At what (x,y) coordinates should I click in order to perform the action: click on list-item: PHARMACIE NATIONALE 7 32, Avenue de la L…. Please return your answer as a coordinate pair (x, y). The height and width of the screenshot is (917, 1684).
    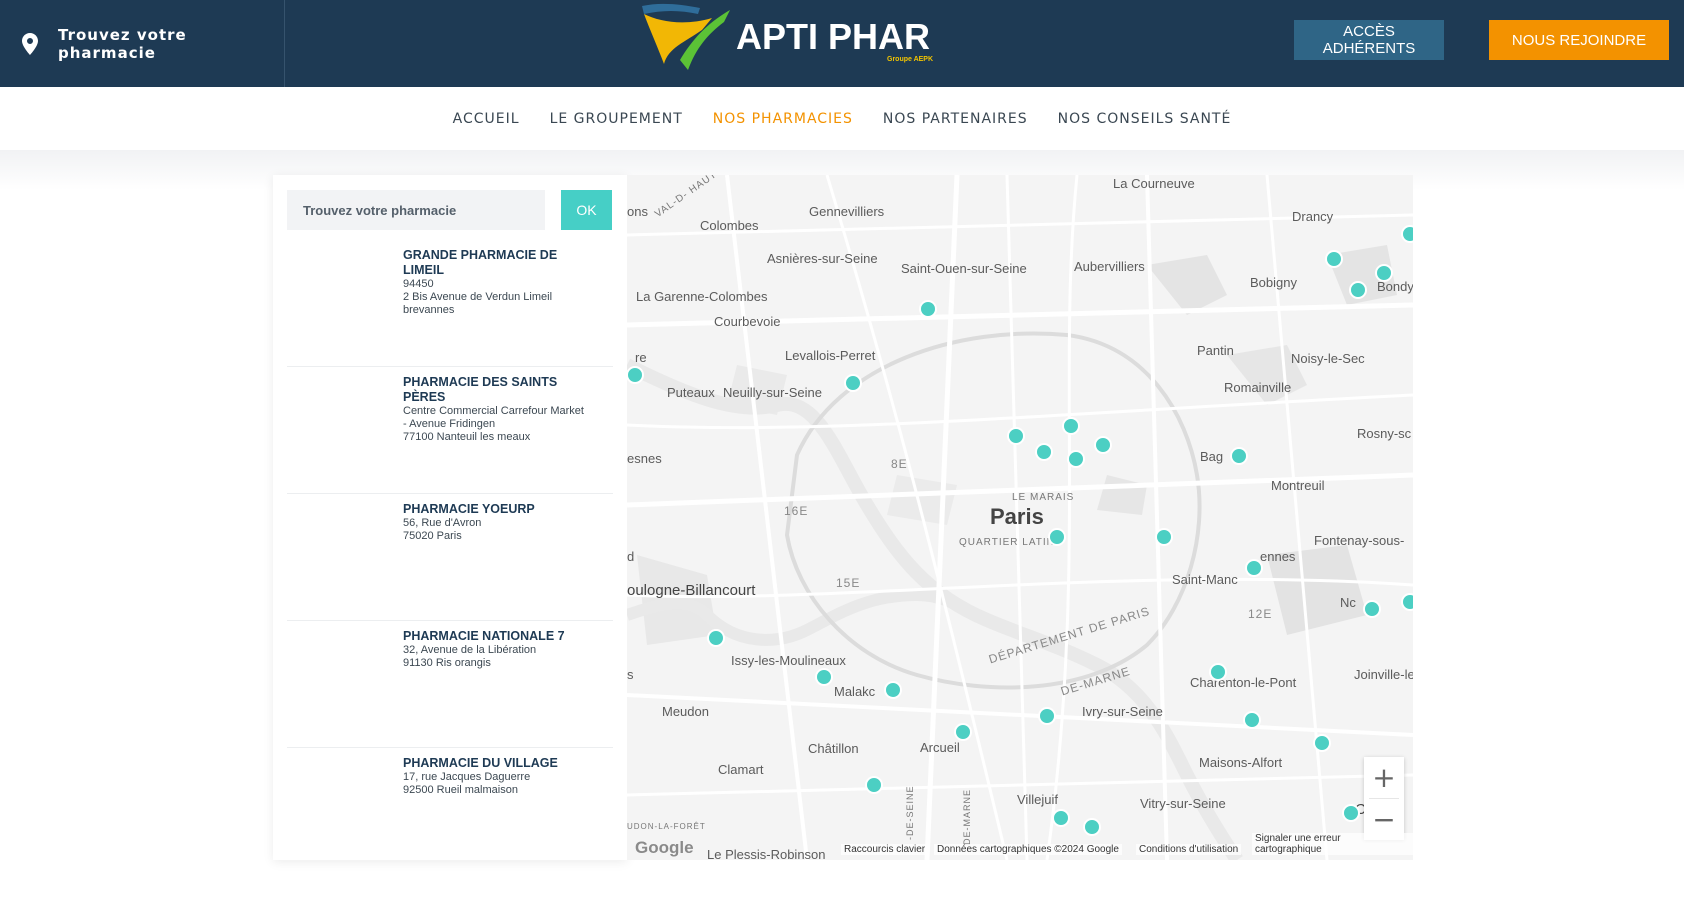
    Looking at the image, I should click on (450, 684).